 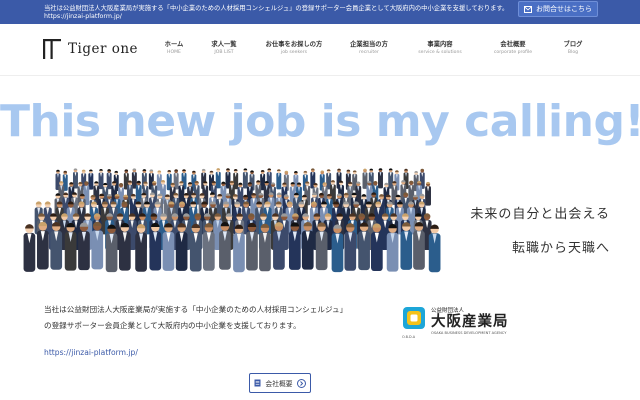 I want to click on nav-item-job-seekers: お仕事をお探しの方 job seekers, so click(x=294, y=47).